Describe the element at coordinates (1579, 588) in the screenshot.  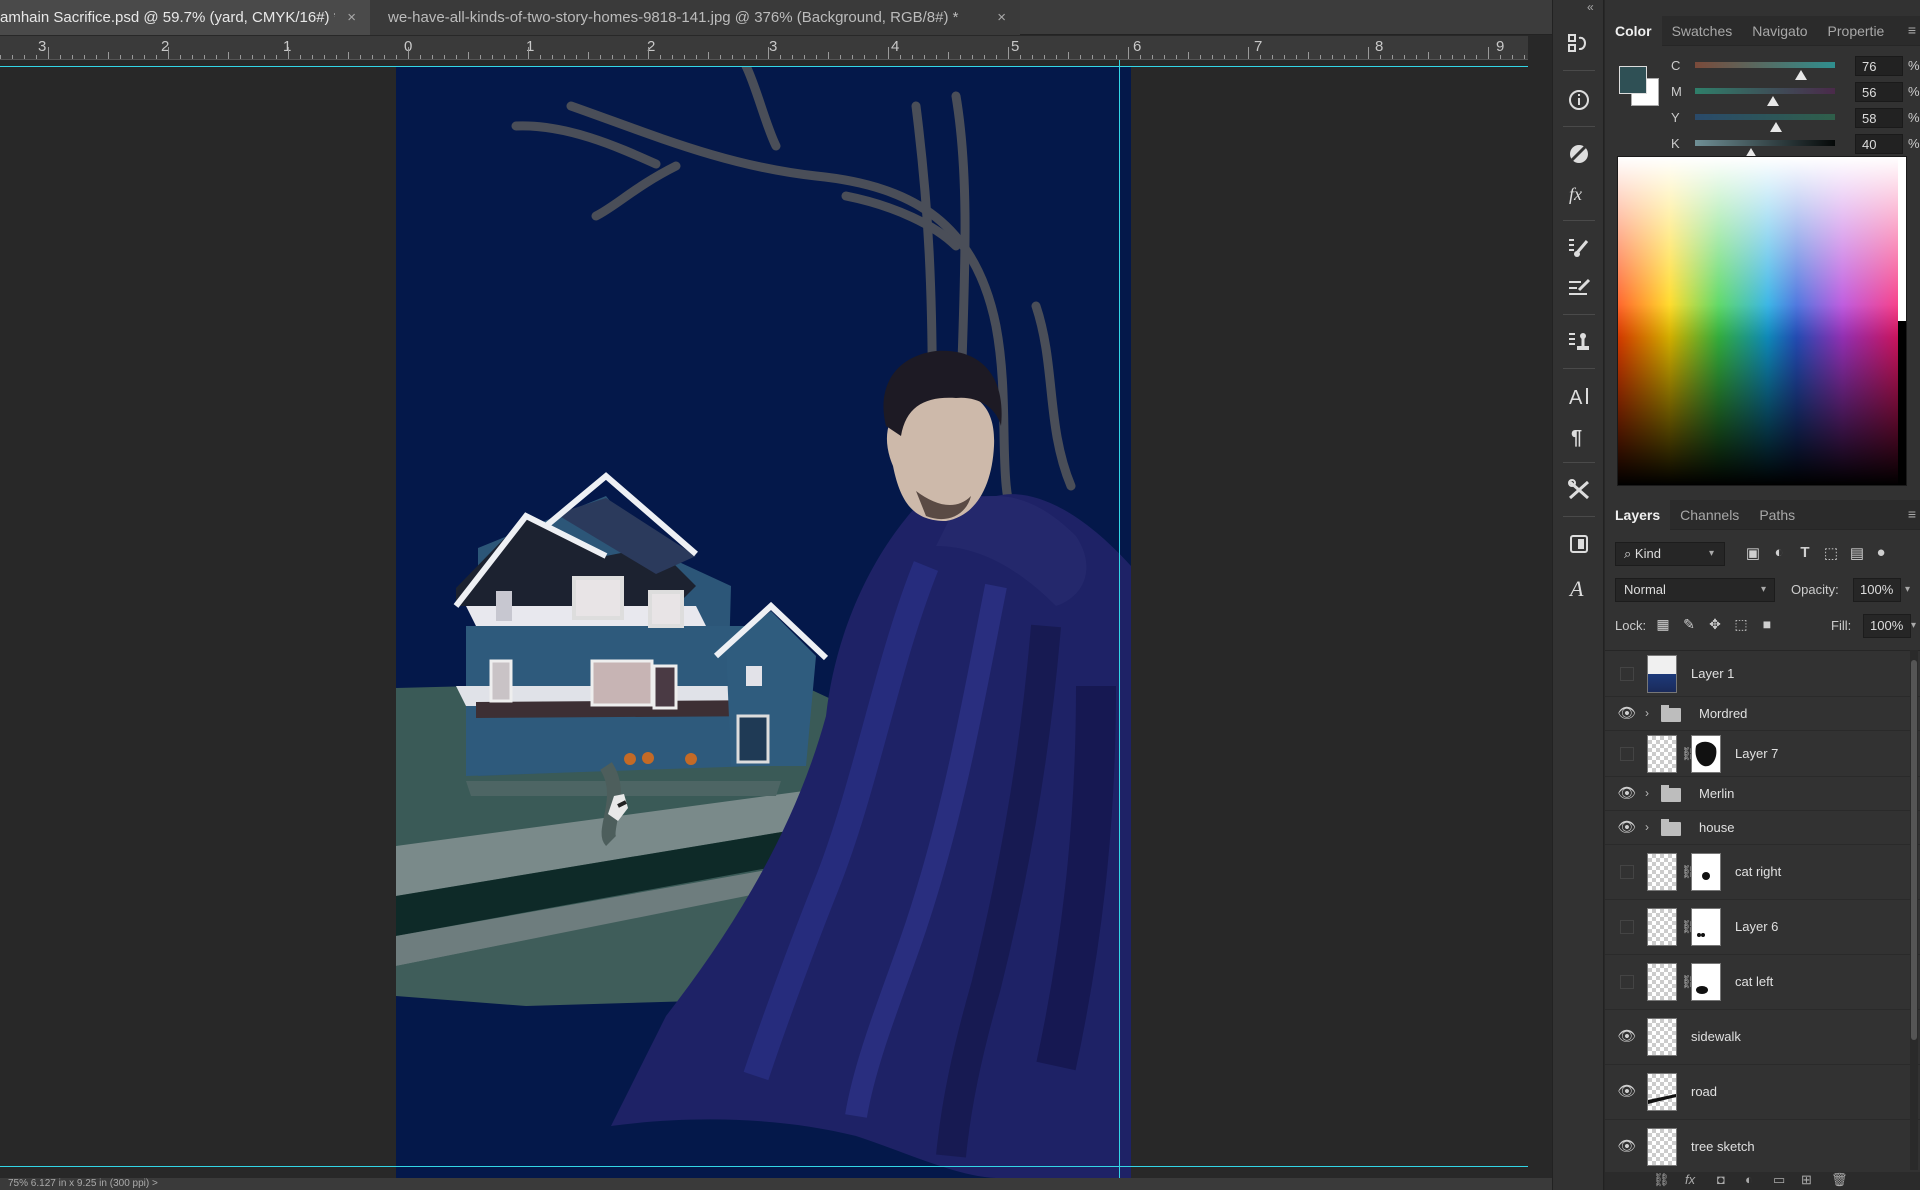
I see `glyphs-icon: A` at that location.